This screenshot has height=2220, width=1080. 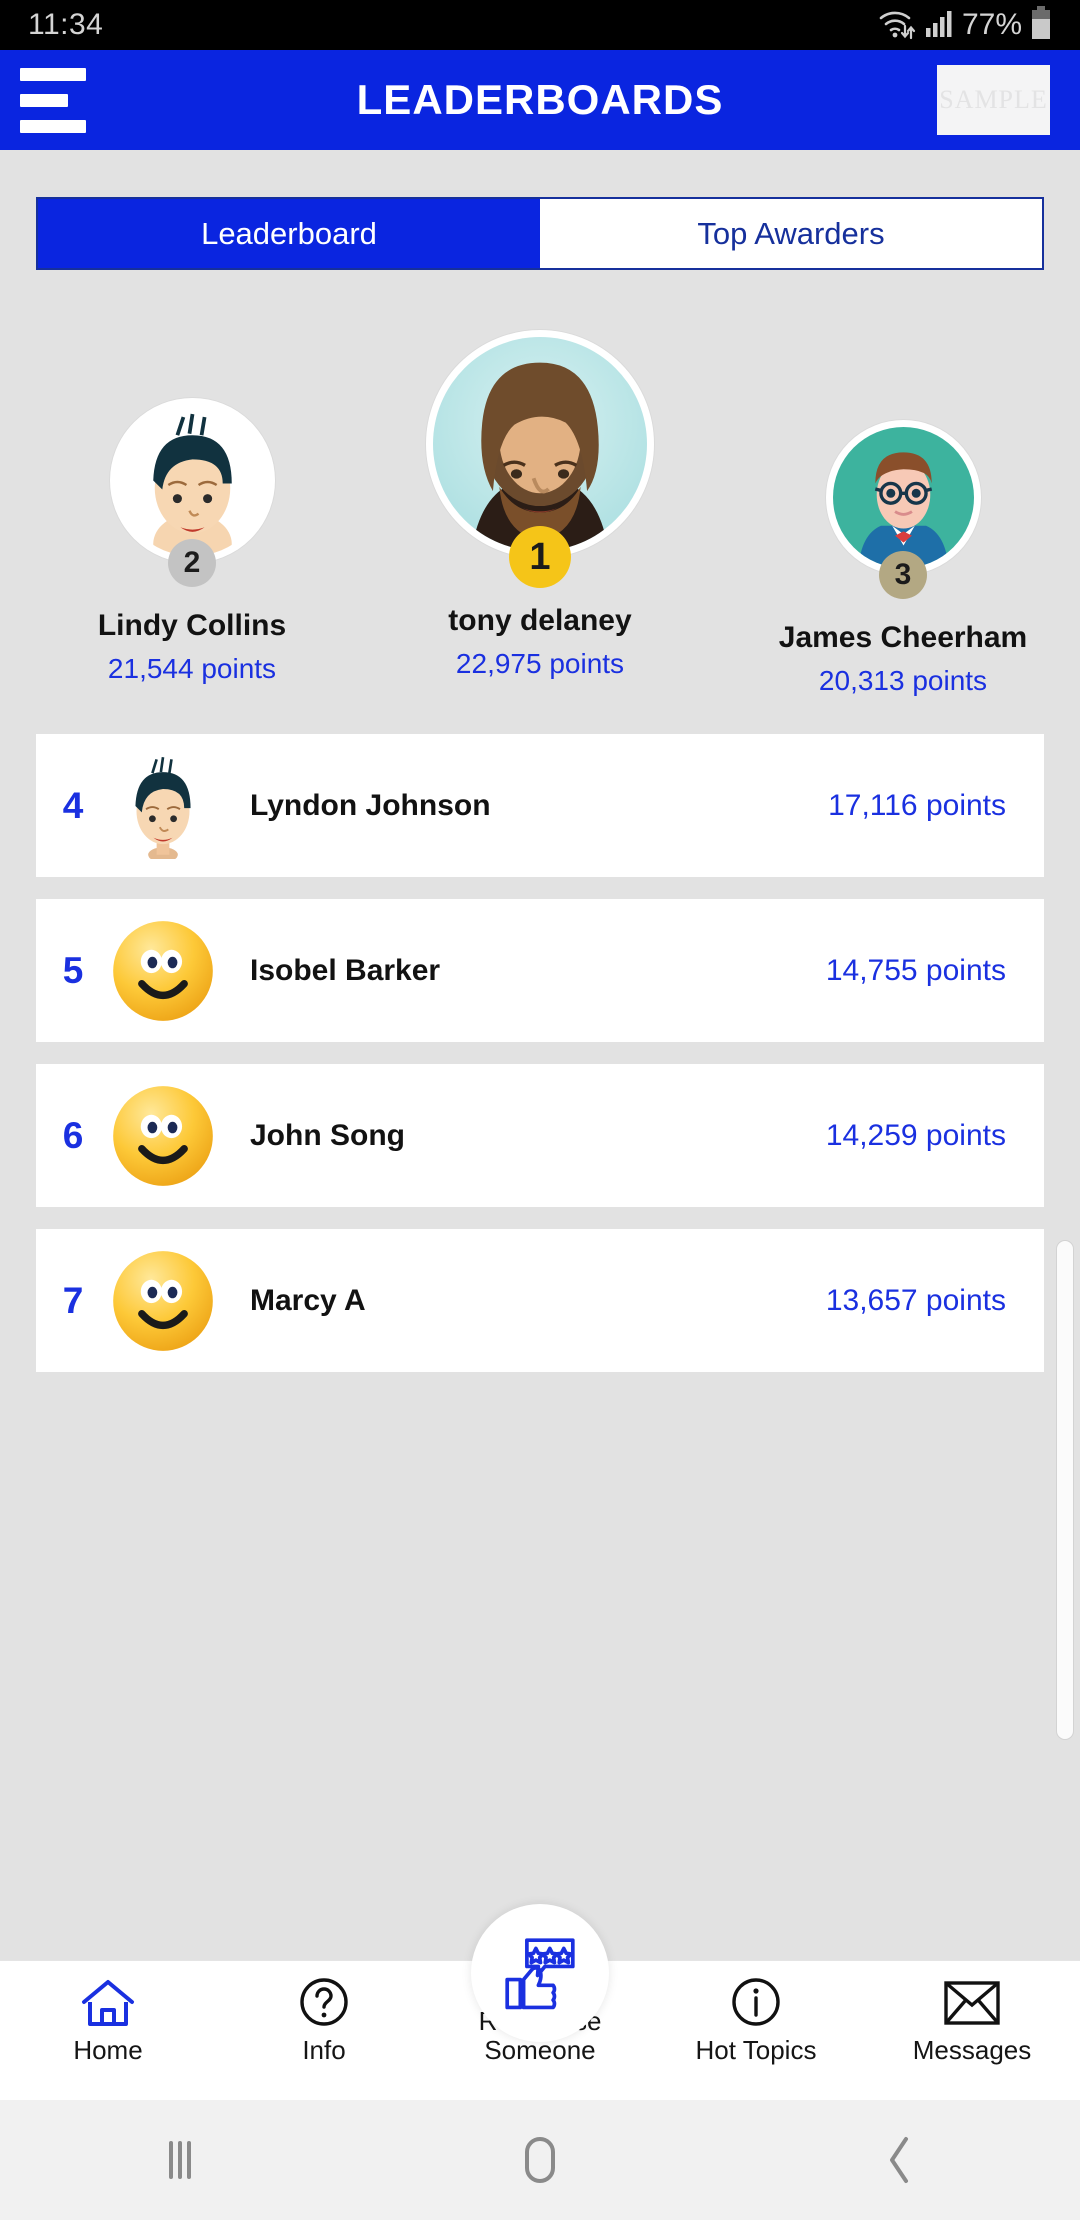 I want to click on hamburger-menu-icon, so click(x=53, y=100).